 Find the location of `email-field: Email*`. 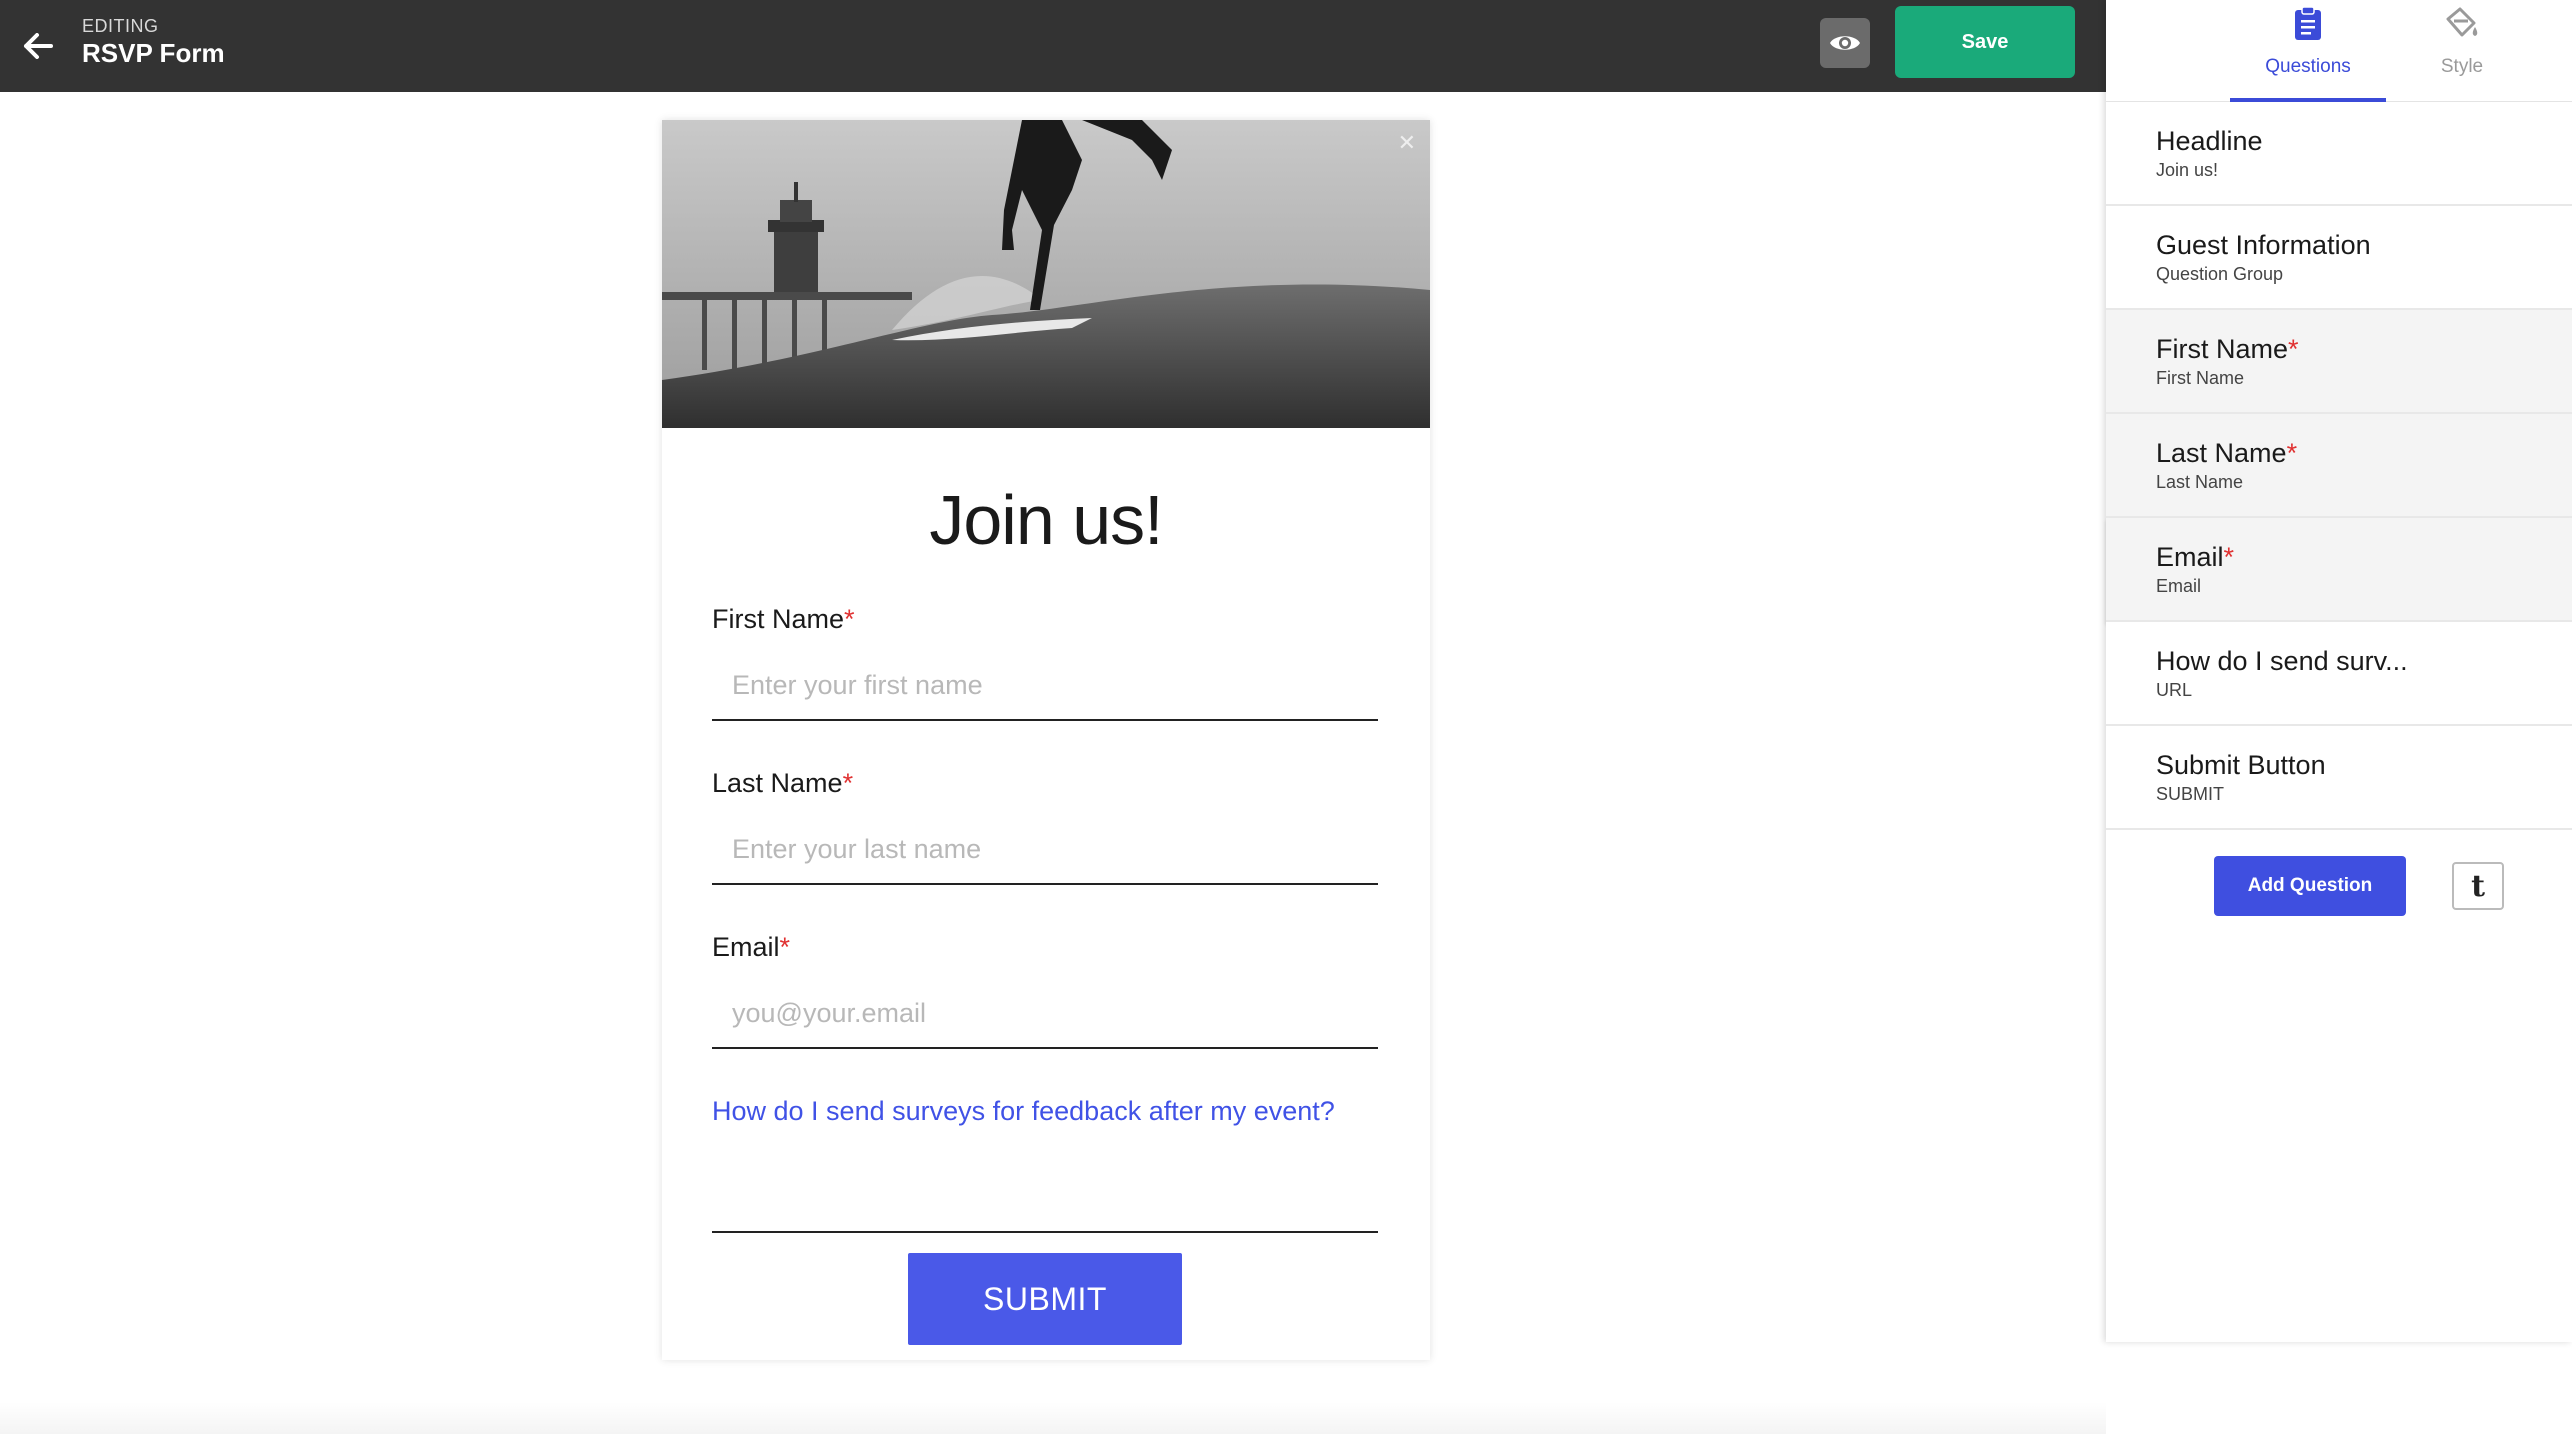

email-field: Email* is located at coordinates (1045, 990).